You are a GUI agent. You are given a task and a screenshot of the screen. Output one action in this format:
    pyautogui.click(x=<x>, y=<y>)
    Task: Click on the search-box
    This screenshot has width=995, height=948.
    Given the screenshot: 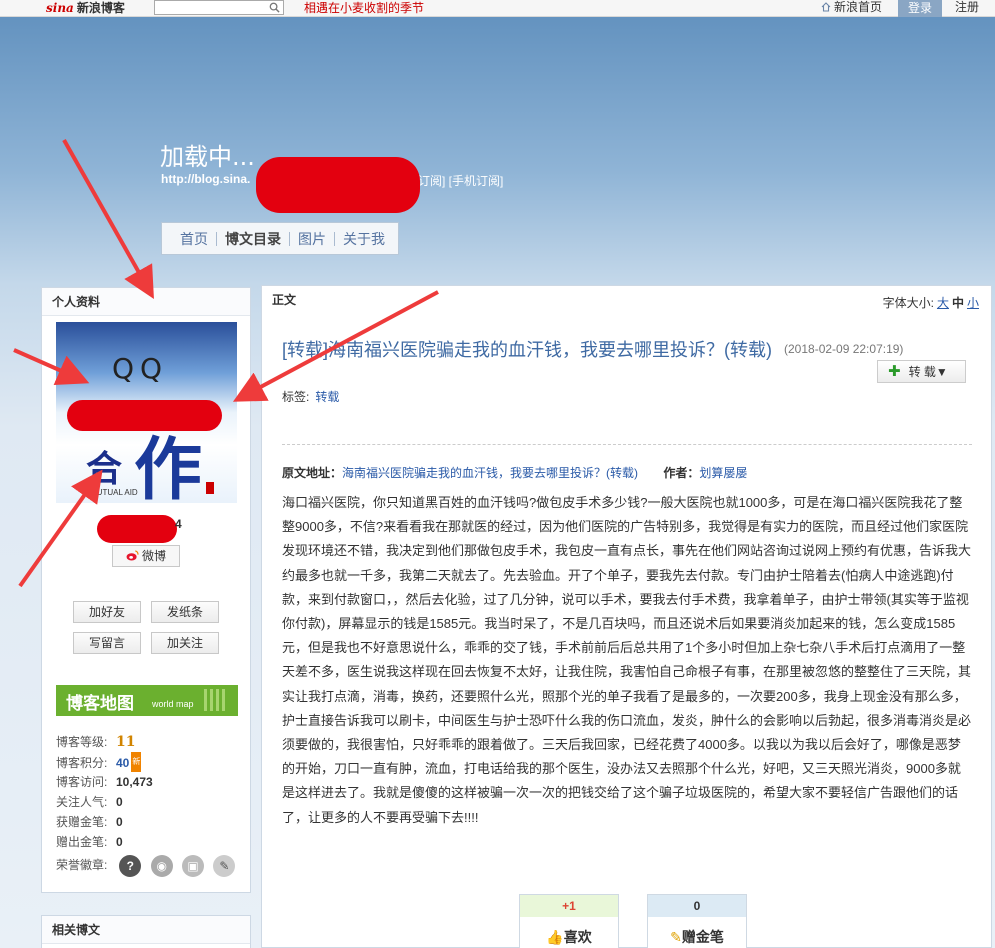 What is the action you would take?
    pyautogui.click(x=219, y=8)
    